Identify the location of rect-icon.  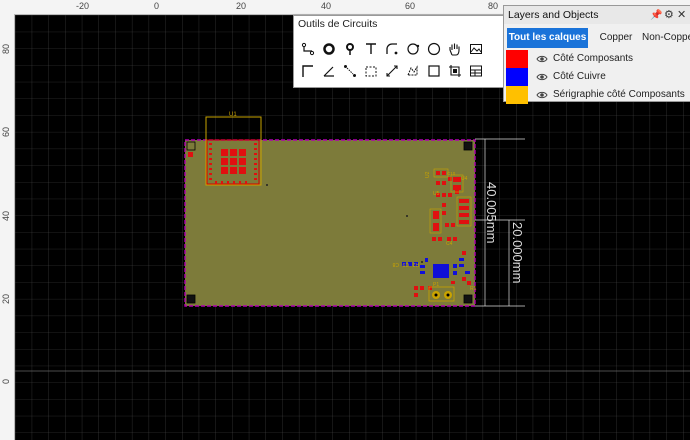
(434, 71).